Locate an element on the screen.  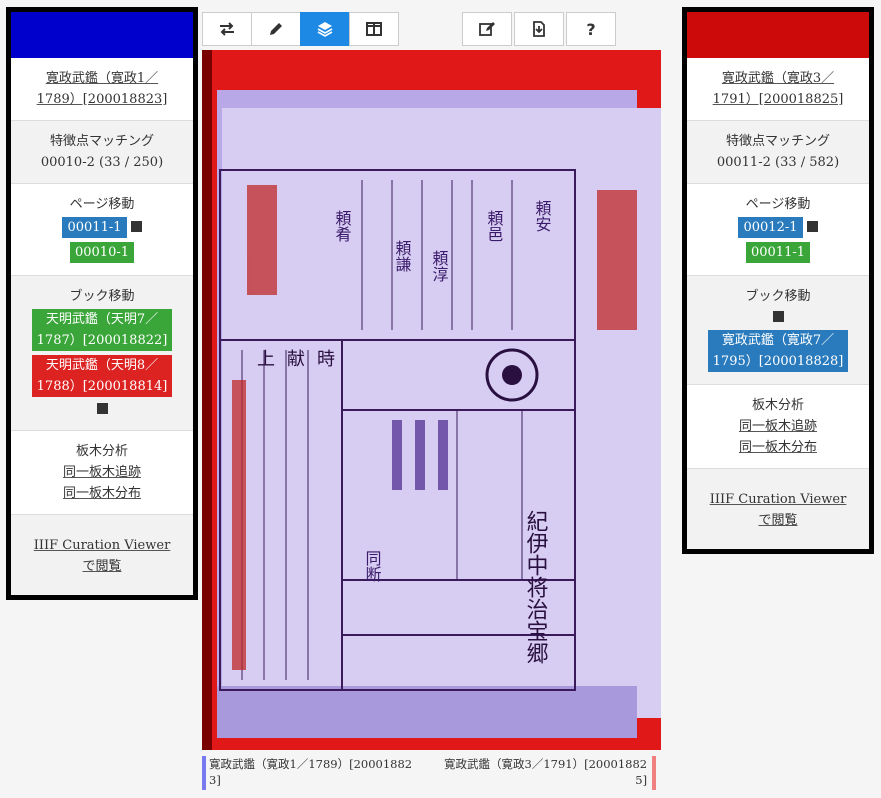
download-icon is located at coordinates (539, 29).